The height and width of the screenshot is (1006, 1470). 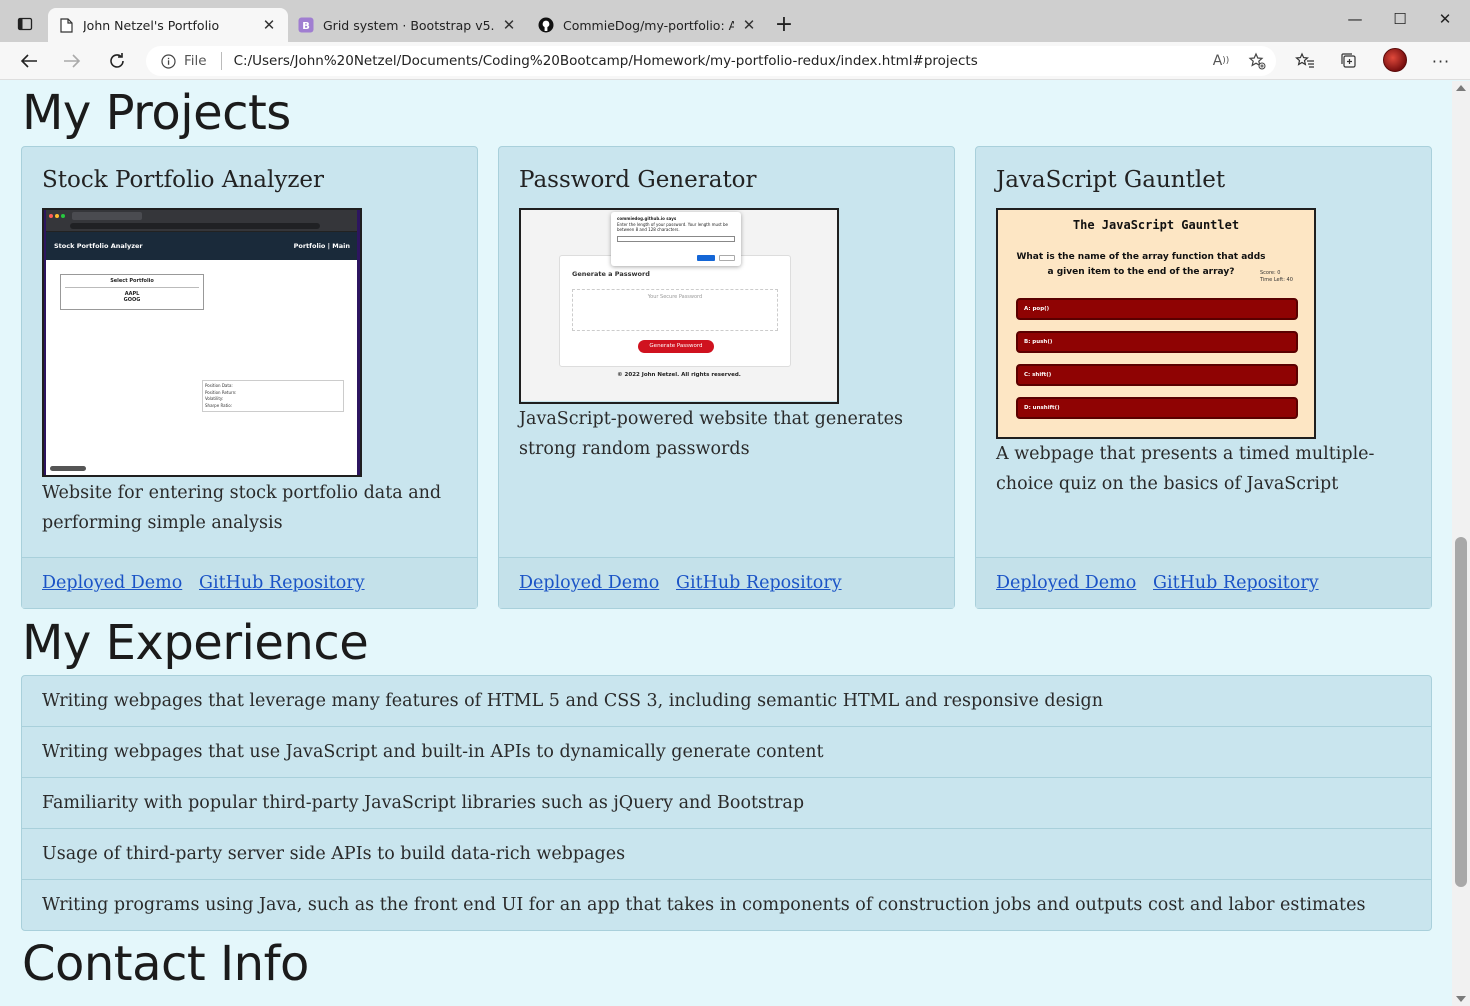 What do you see at coordinates (195, 643) in the screenshot?
I see `experience-heading: My Experience` at bounding box center [195, 643].